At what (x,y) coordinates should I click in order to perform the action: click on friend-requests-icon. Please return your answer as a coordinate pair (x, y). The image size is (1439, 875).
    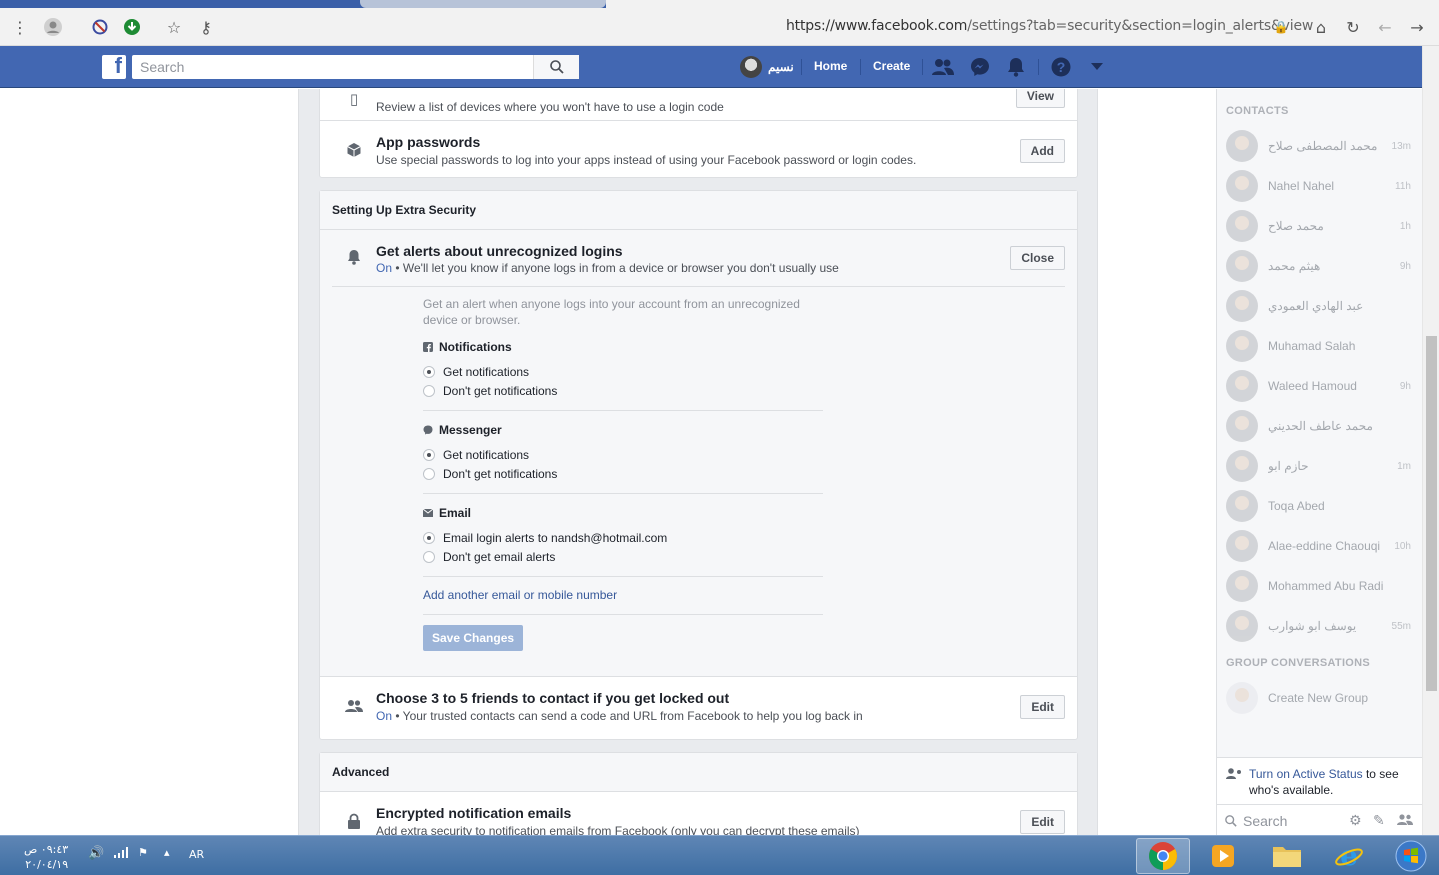
    Looking at the image, I should click on (943, 67).